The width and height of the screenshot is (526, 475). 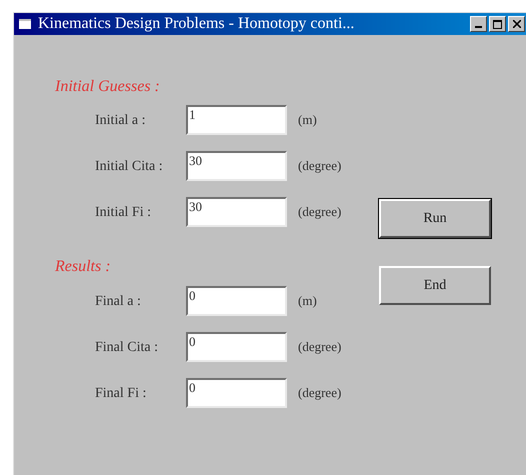 I want to click on maximize-icon, so click(x=497, y=24).